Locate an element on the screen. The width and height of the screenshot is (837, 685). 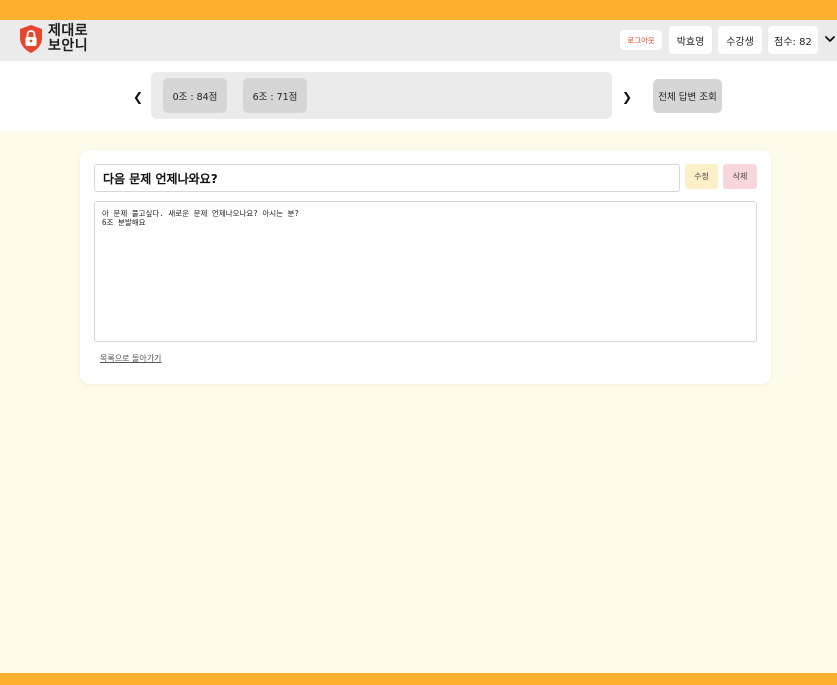
group-navigation: ❮ 0조 : 84점 6조 : 71점 ❯ 전체 답변 조회 is located at coordinates (418, 96).